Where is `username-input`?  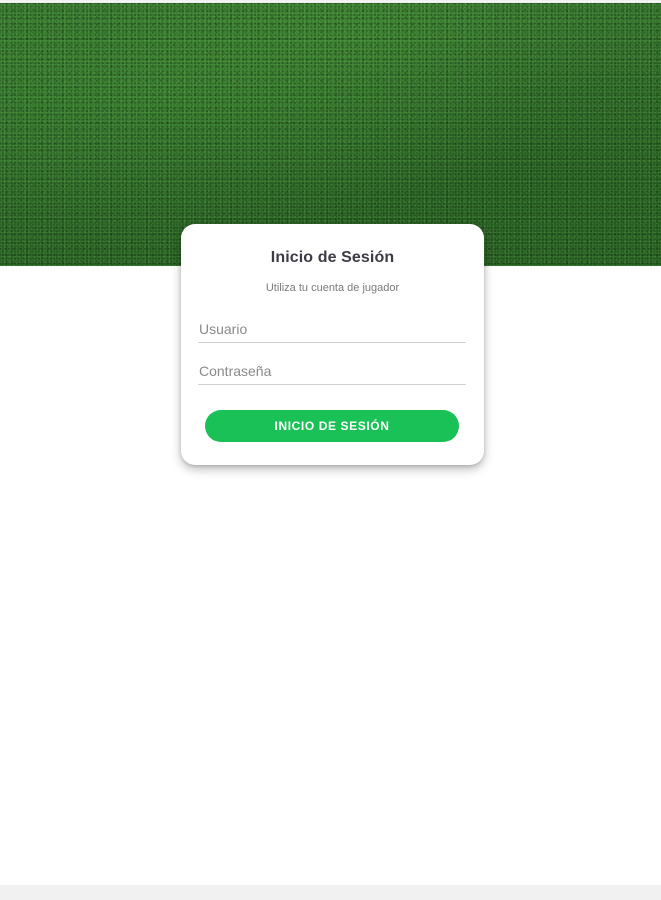
username-input is located at coordinates (332, 329).